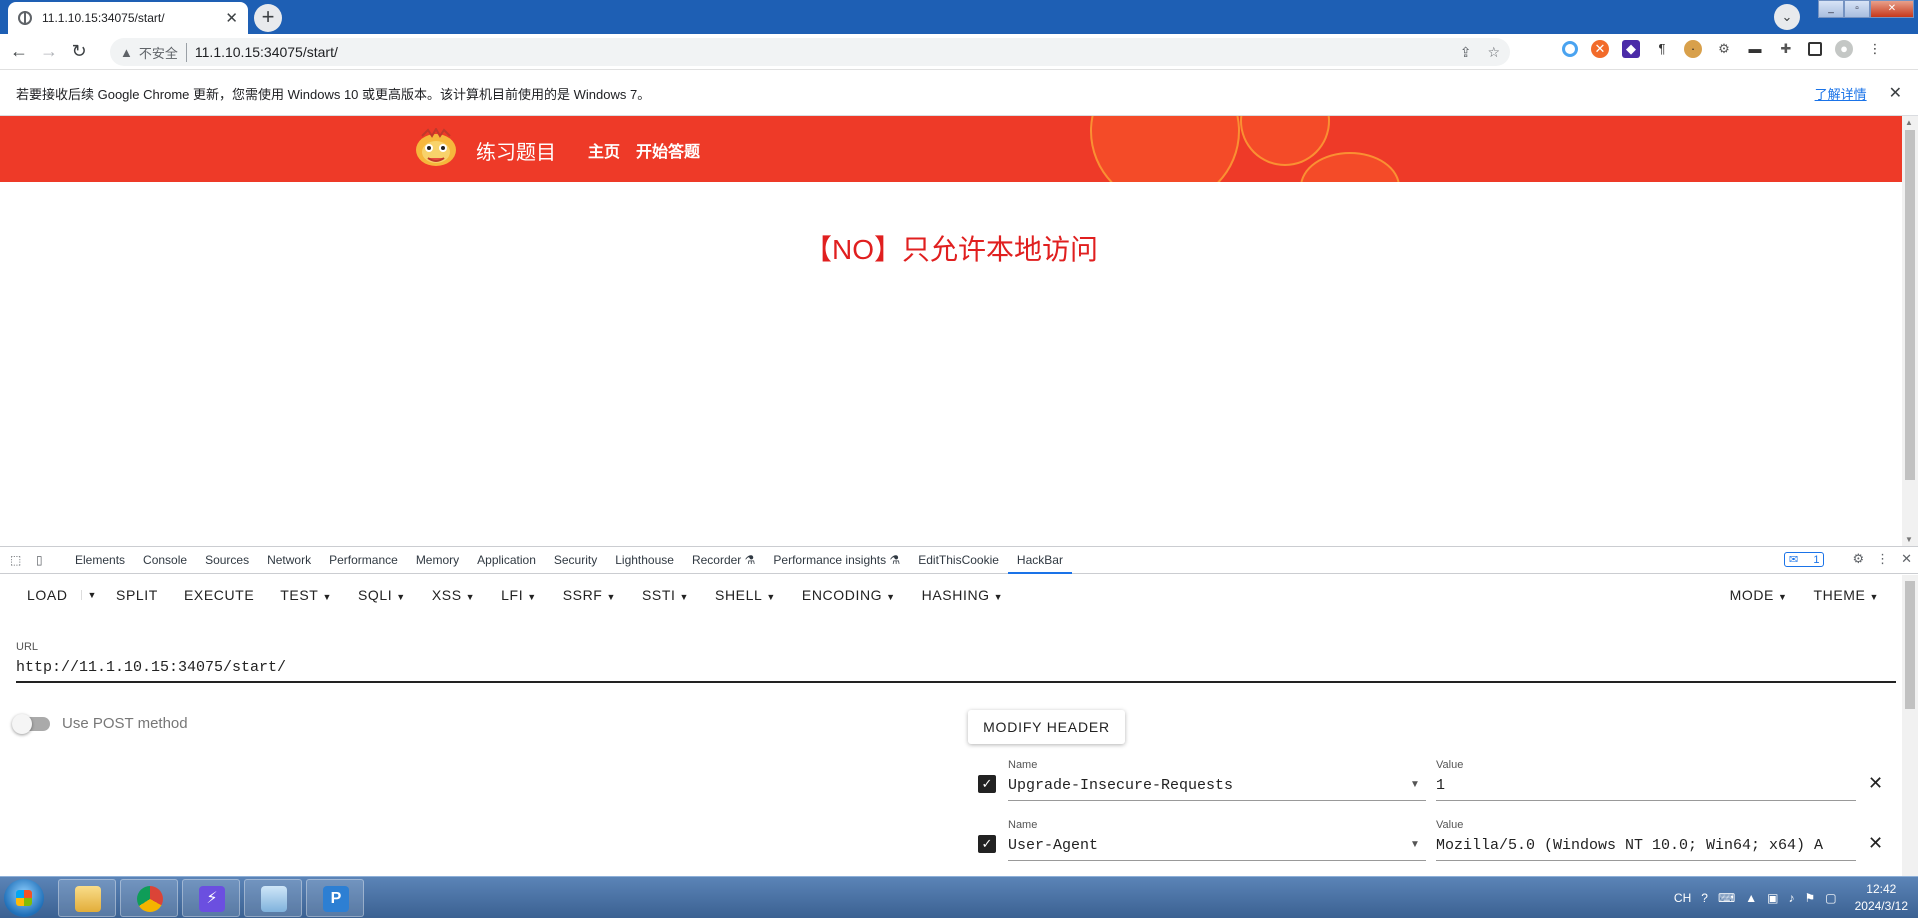 Image resolution: width=1918 pixels, height=919 pixels. Describe the element at coordinates (100, 560) in the screenshot. I see `devtools-tab-elements: Elements` at that location.